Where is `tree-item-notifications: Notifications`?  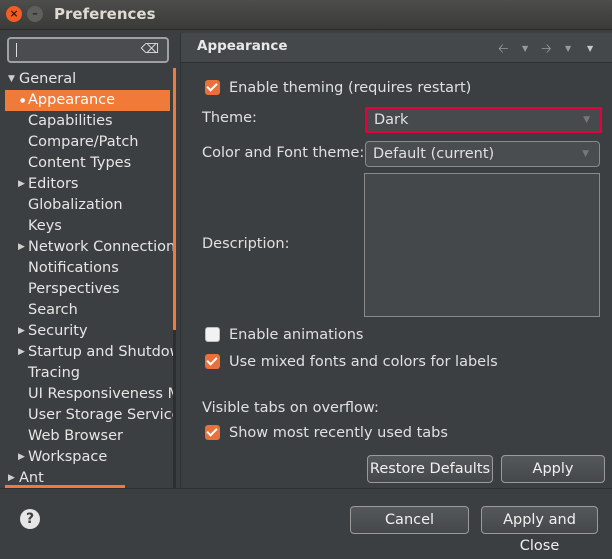
tree-item-notifications: Notifications is located at coordinates (89, 268).